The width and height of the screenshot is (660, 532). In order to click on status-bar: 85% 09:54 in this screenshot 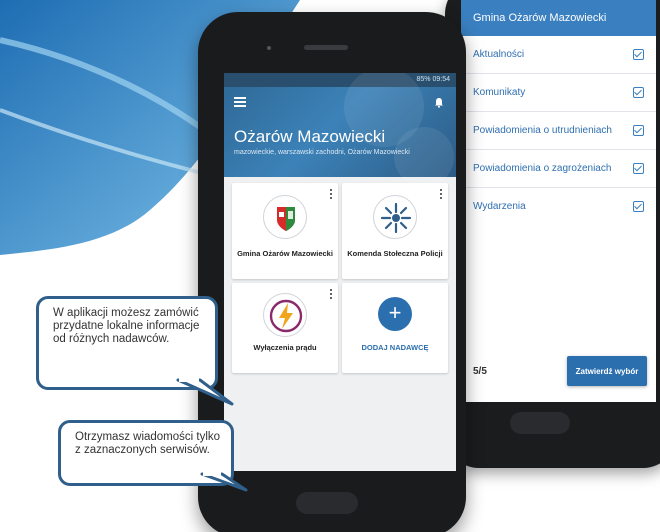, I will do `click(340, 80)`.